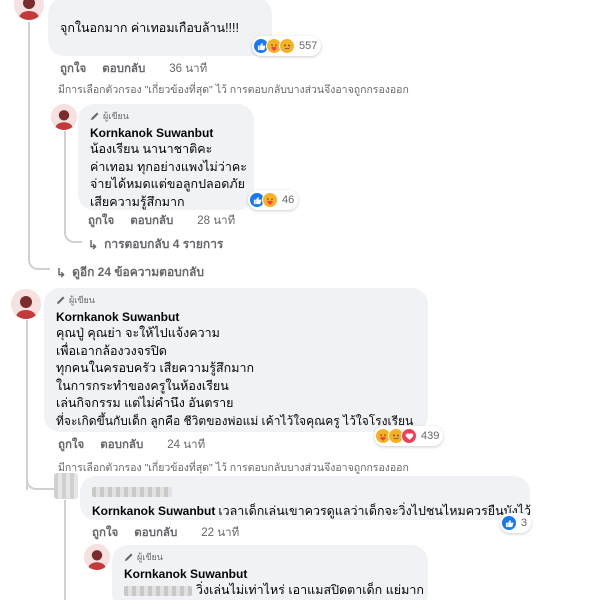  I want to click on reaction-count: 439, so click(430, 436).